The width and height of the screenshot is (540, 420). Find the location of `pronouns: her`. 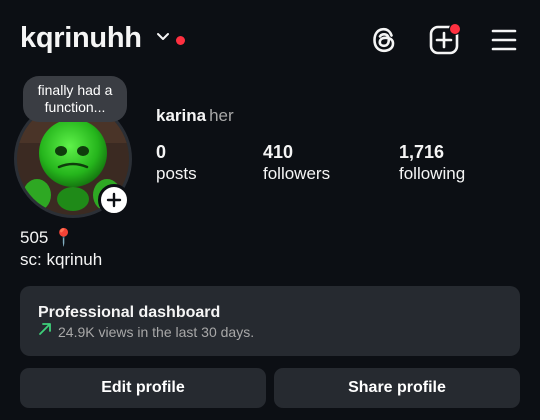

pronouns: her is located at coordinates (221, 115).